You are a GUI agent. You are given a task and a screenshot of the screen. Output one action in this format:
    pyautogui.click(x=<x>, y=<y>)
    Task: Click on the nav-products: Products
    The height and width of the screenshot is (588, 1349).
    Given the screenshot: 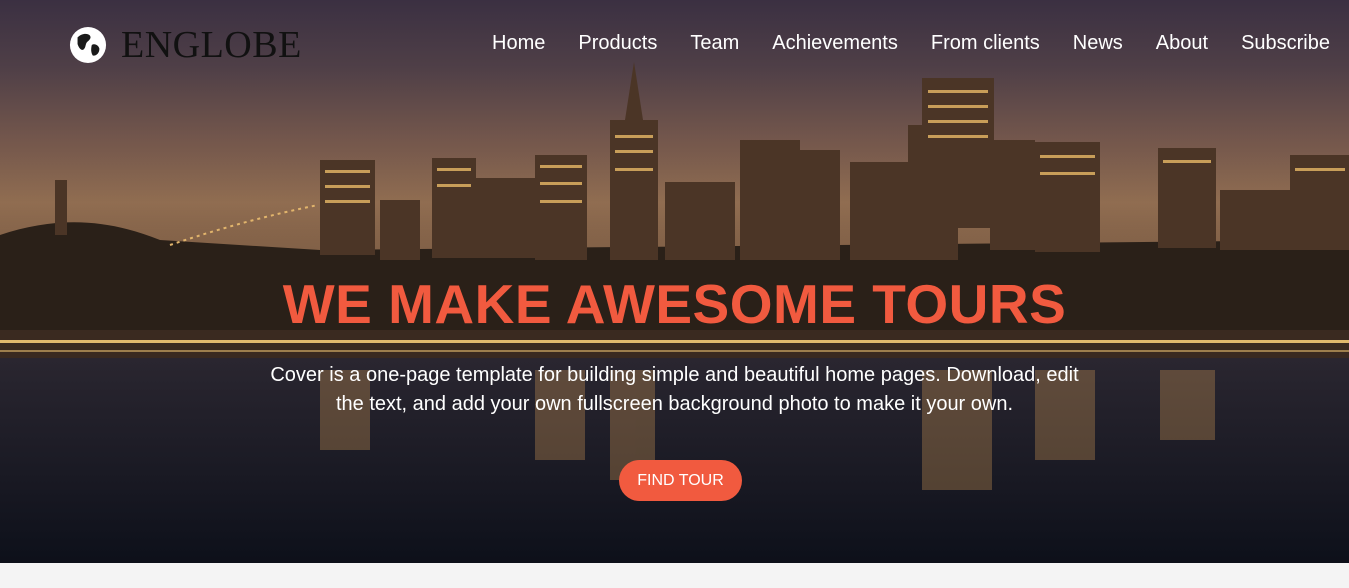 What is the action you would take?
    pyautogui.click(x=617, y=43)
    